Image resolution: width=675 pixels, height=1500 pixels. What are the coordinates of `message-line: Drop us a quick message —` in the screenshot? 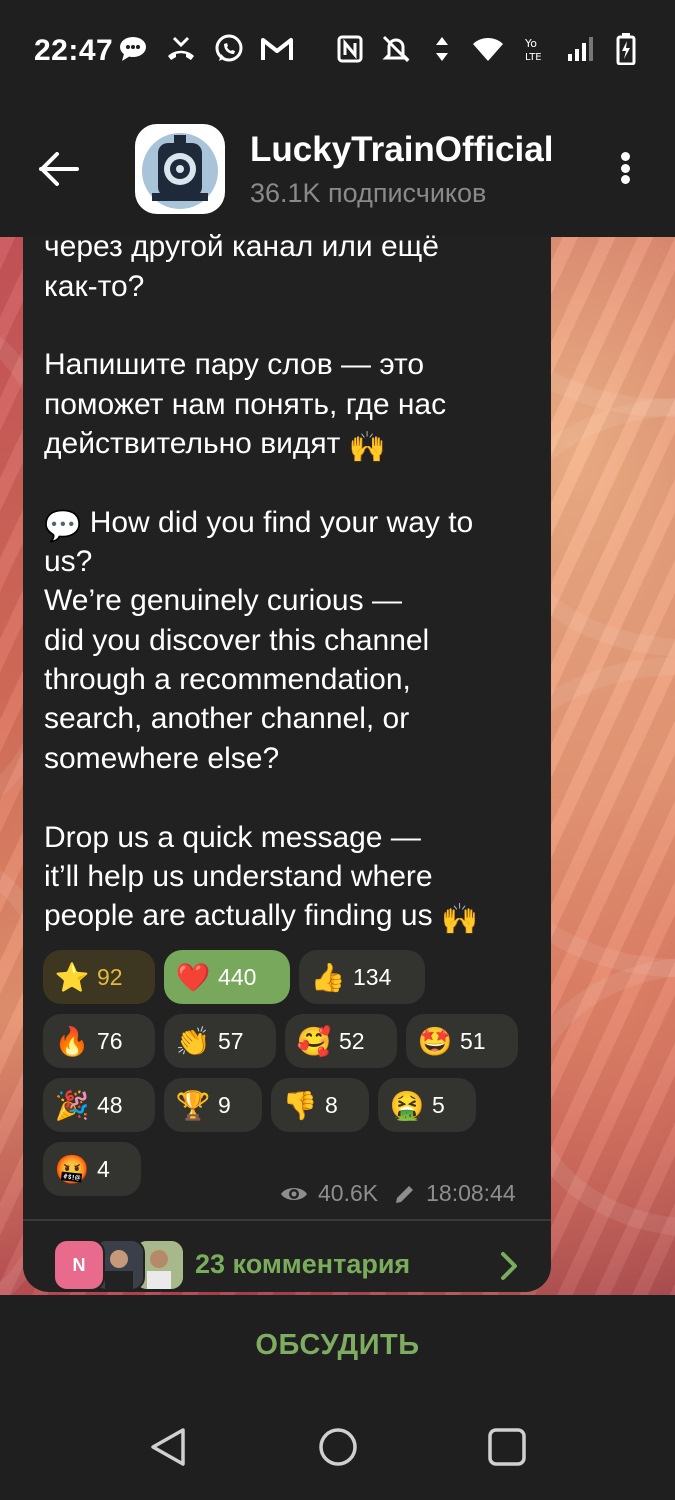 It's located at (232, 837).